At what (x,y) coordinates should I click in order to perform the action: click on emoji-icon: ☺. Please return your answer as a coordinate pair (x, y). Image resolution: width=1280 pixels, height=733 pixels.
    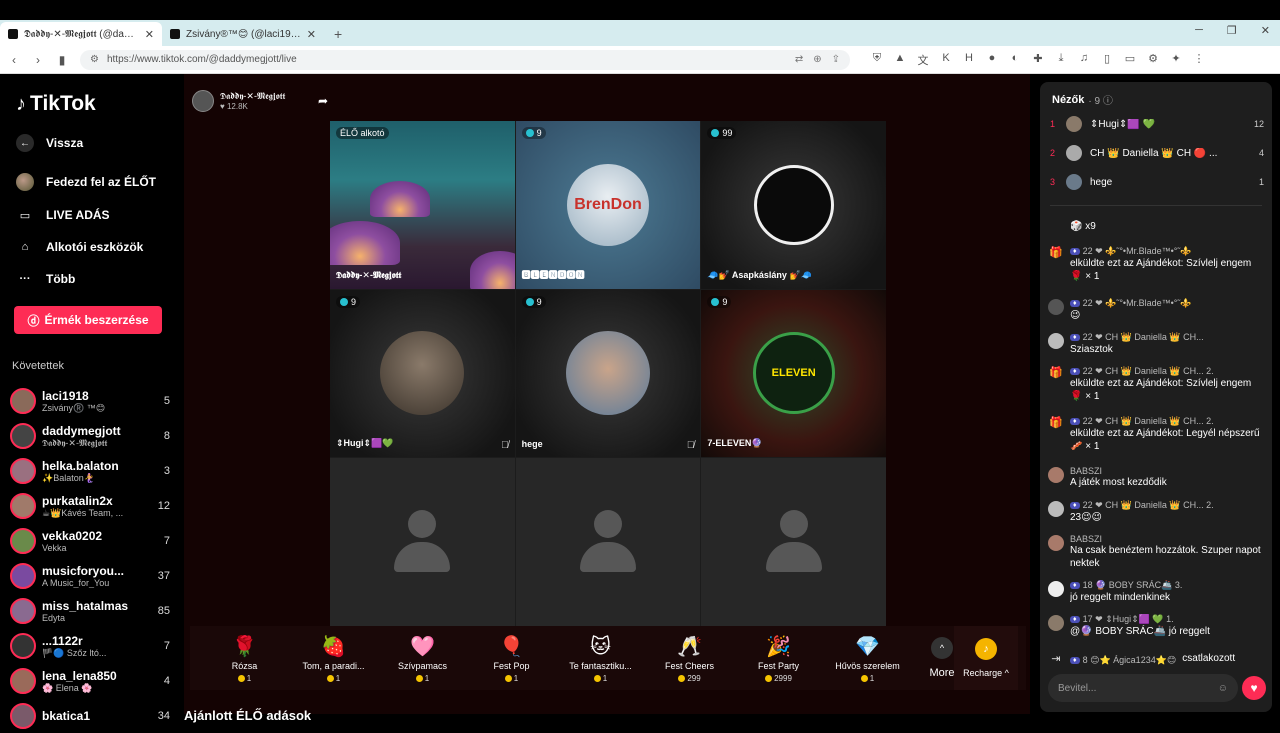
    Looking at the image, I should click on (1223, 688).